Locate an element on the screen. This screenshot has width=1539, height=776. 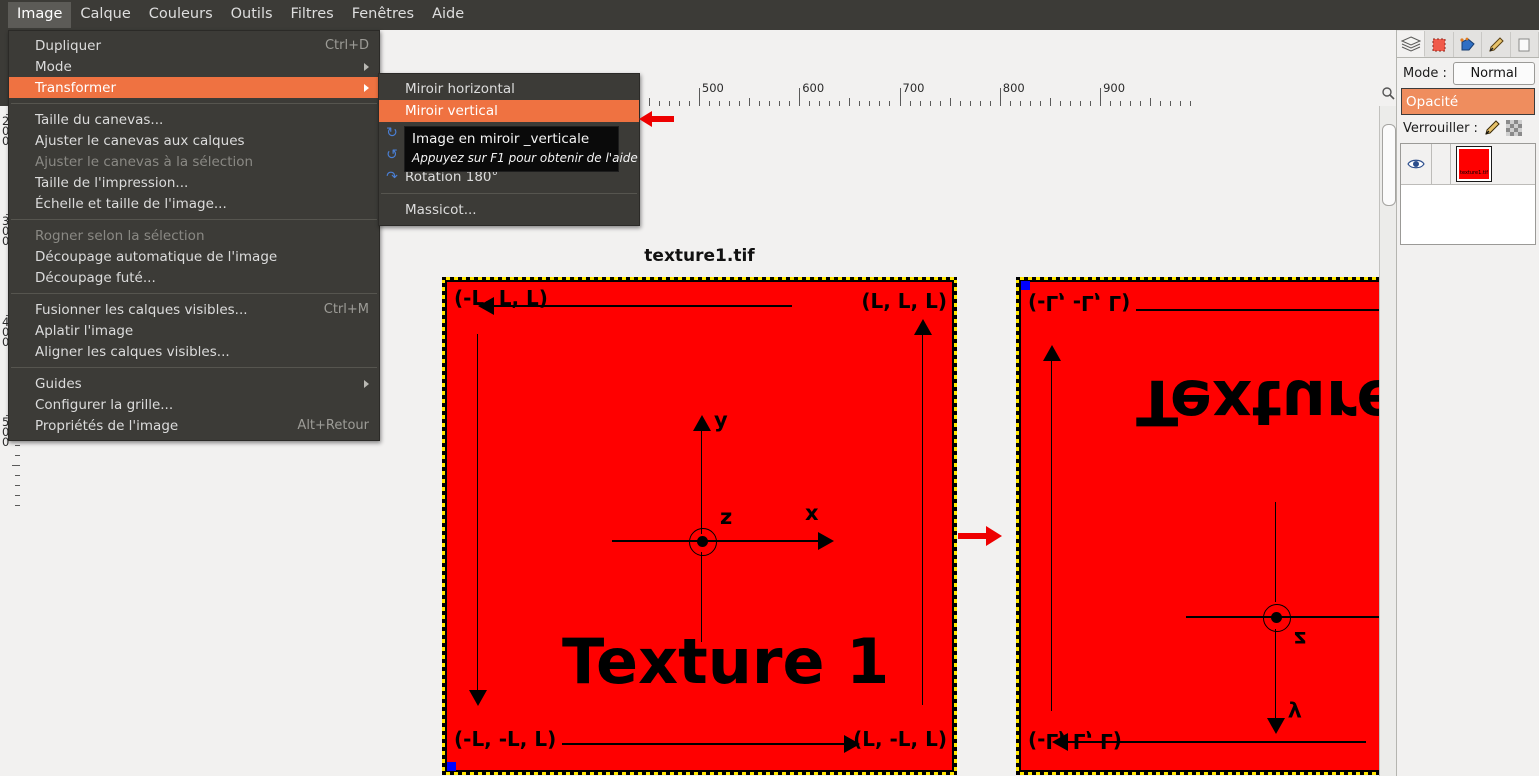
channels-tab is located at coordinates (1439, 44).